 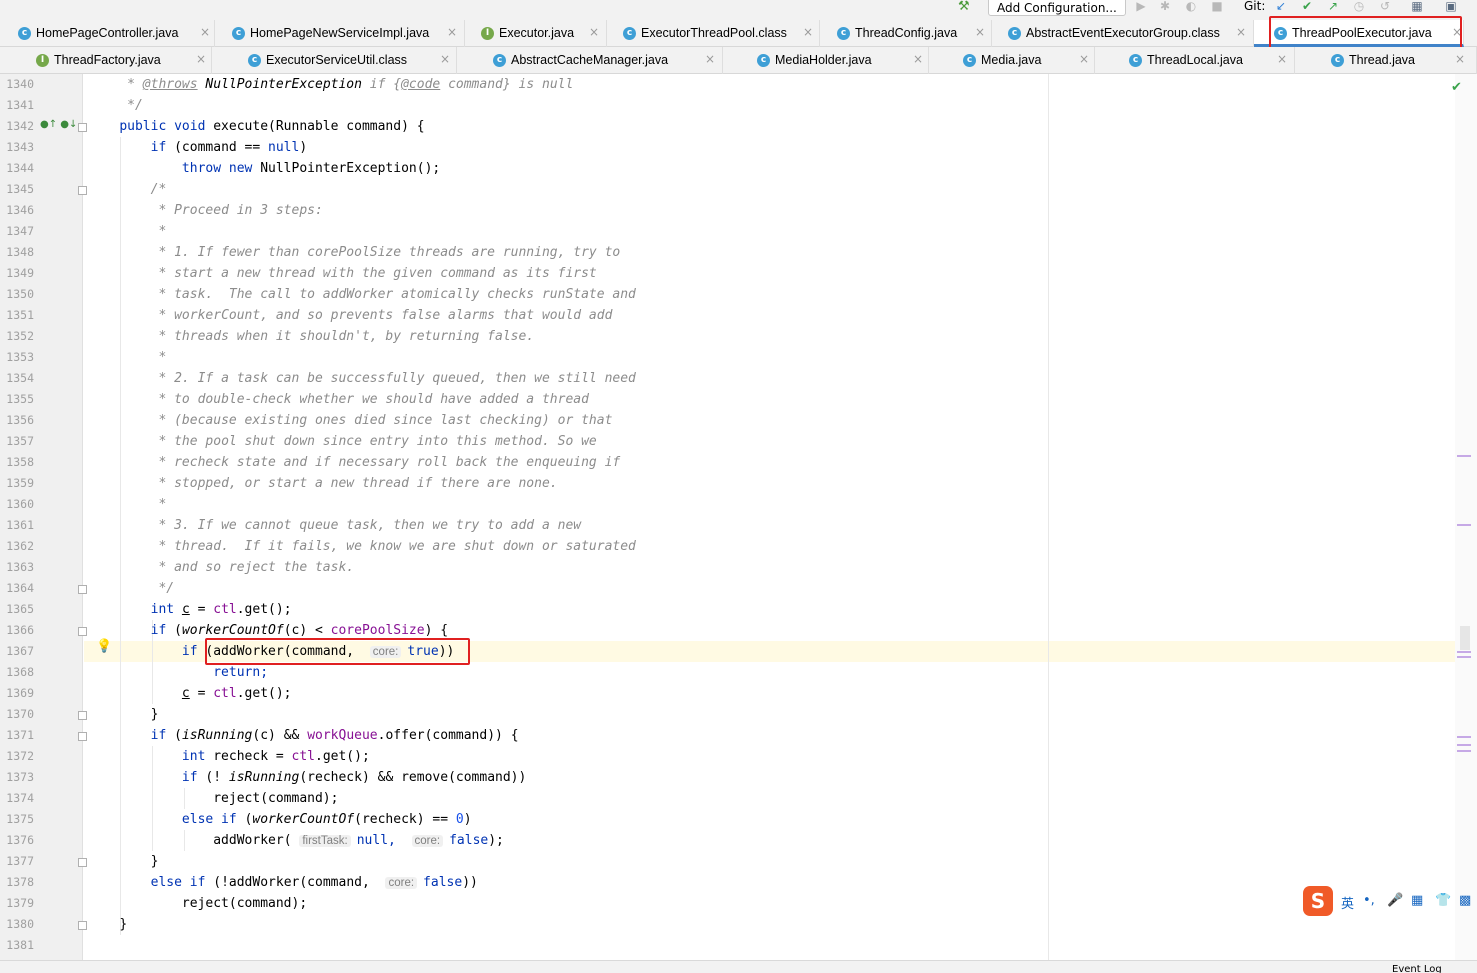 I want to click on build-hammer-icon: ⚒, so click(x=967, y=7).